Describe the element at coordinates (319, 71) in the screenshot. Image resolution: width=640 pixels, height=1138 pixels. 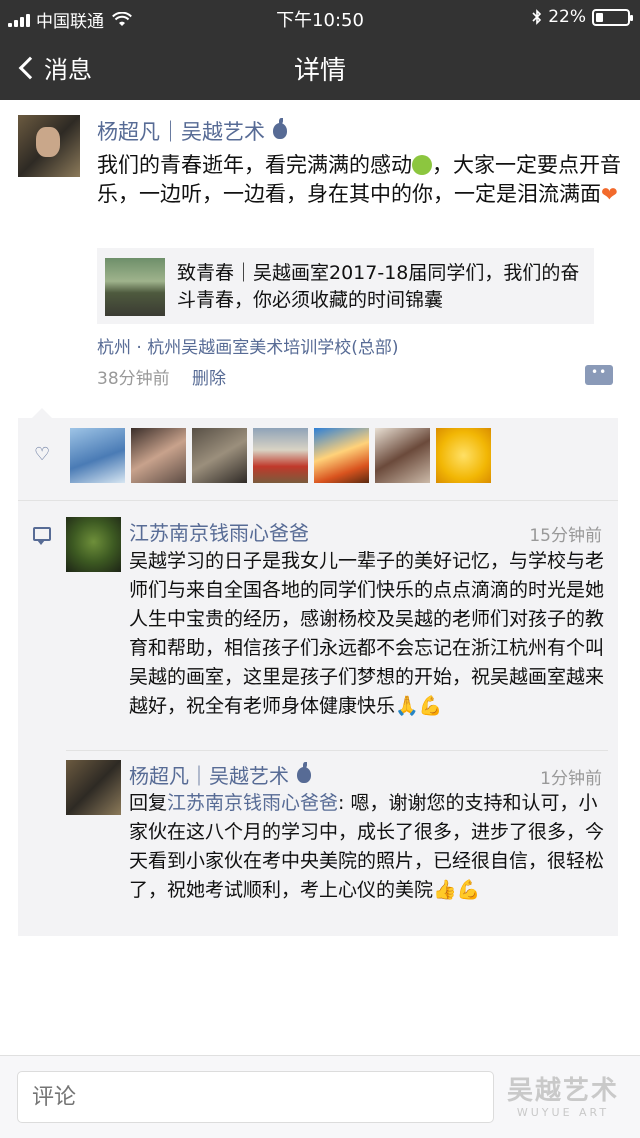
I see `page-title: 详情` at that location.